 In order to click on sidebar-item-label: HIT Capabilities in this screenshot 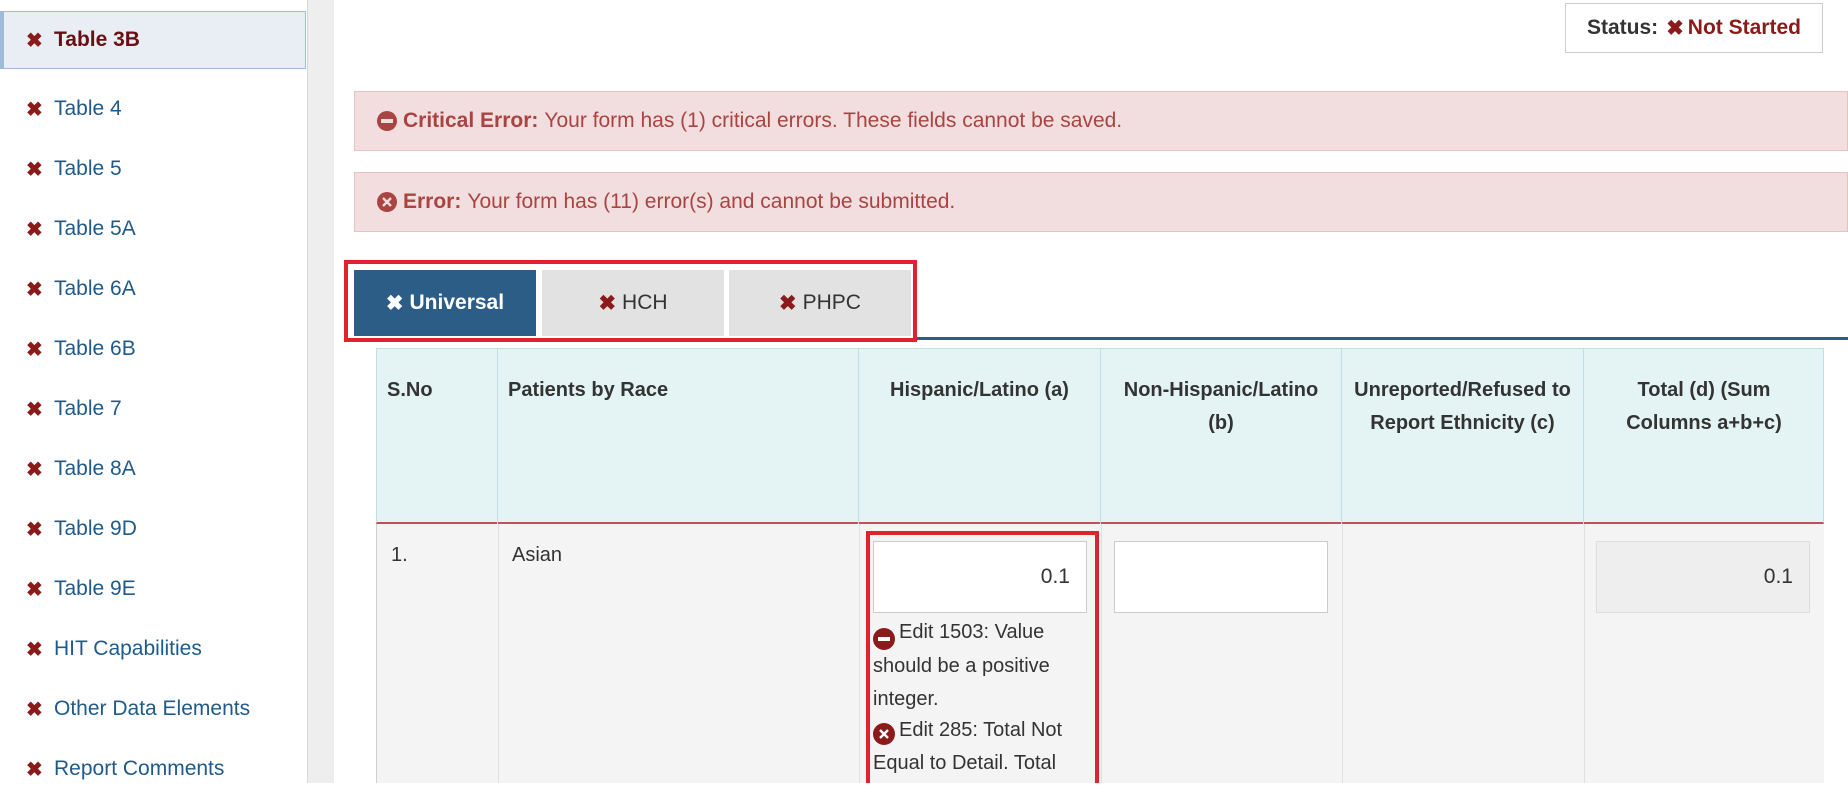, I will do `click(128, 648)`.